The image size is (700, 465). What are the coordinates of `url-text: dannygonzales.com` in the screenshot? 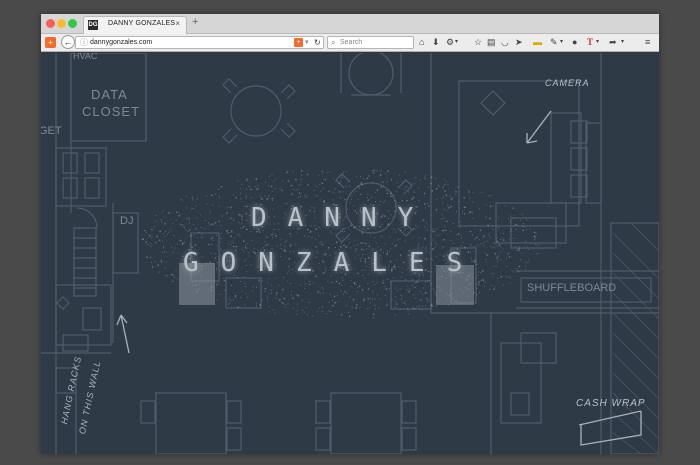 It's located at (121, 43).